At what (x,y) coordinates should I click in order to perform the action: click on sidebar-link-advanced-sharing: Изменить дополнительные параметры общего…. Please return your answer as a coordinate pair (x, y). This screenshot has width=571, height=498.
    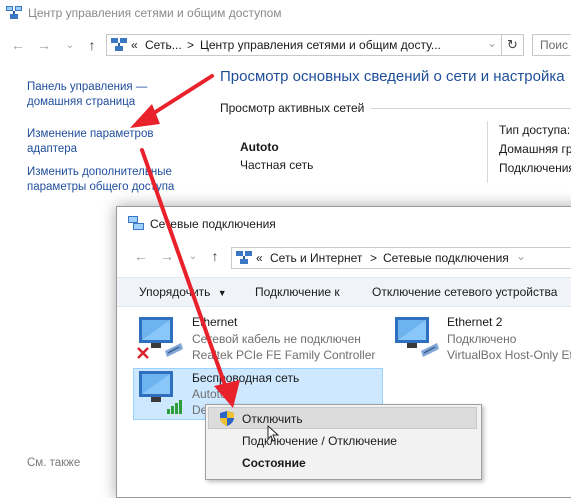
    Looking at the image, I should click on (100, 180).